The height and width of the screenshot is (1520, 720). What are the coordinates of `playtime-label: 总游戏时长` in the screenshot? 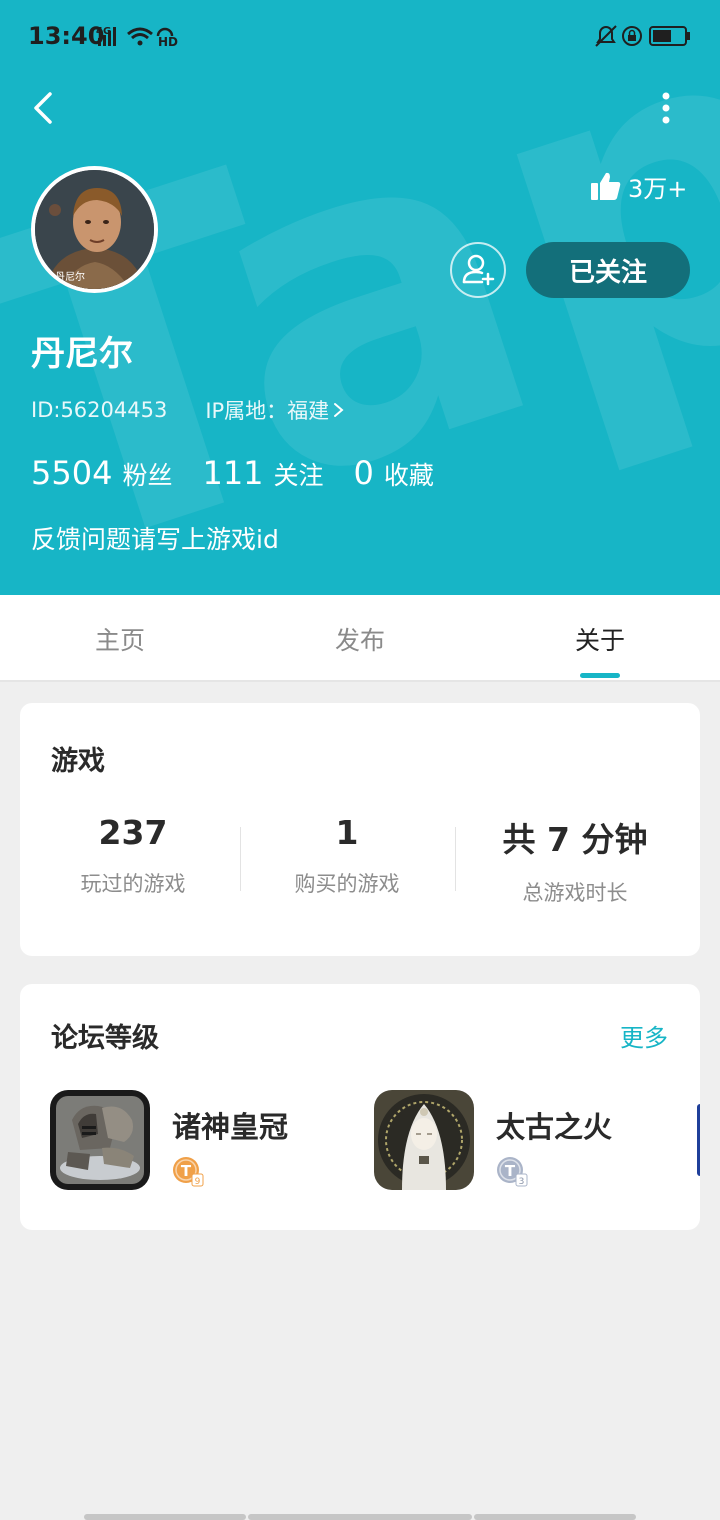 It's located at (575, 893).